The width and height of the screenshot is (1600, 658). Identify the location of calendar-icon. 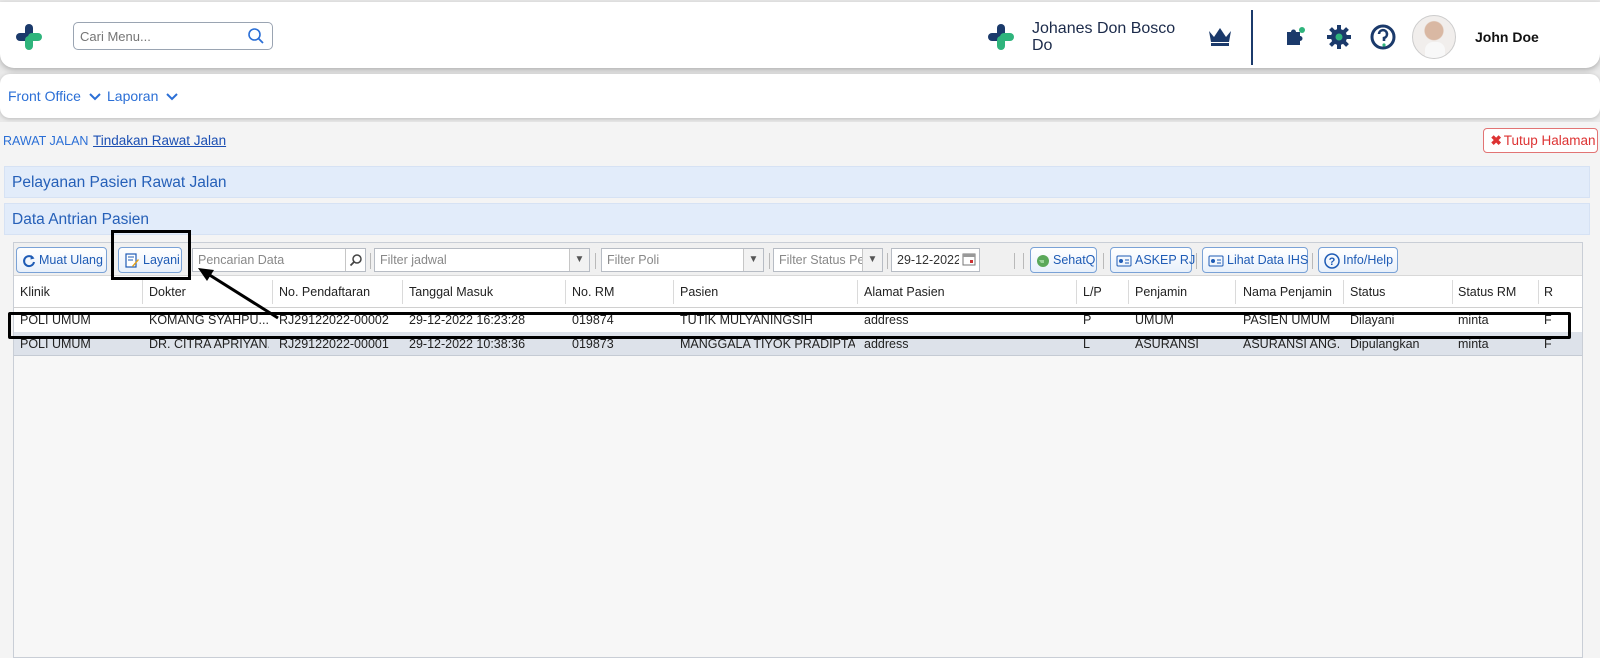
(969, 260).